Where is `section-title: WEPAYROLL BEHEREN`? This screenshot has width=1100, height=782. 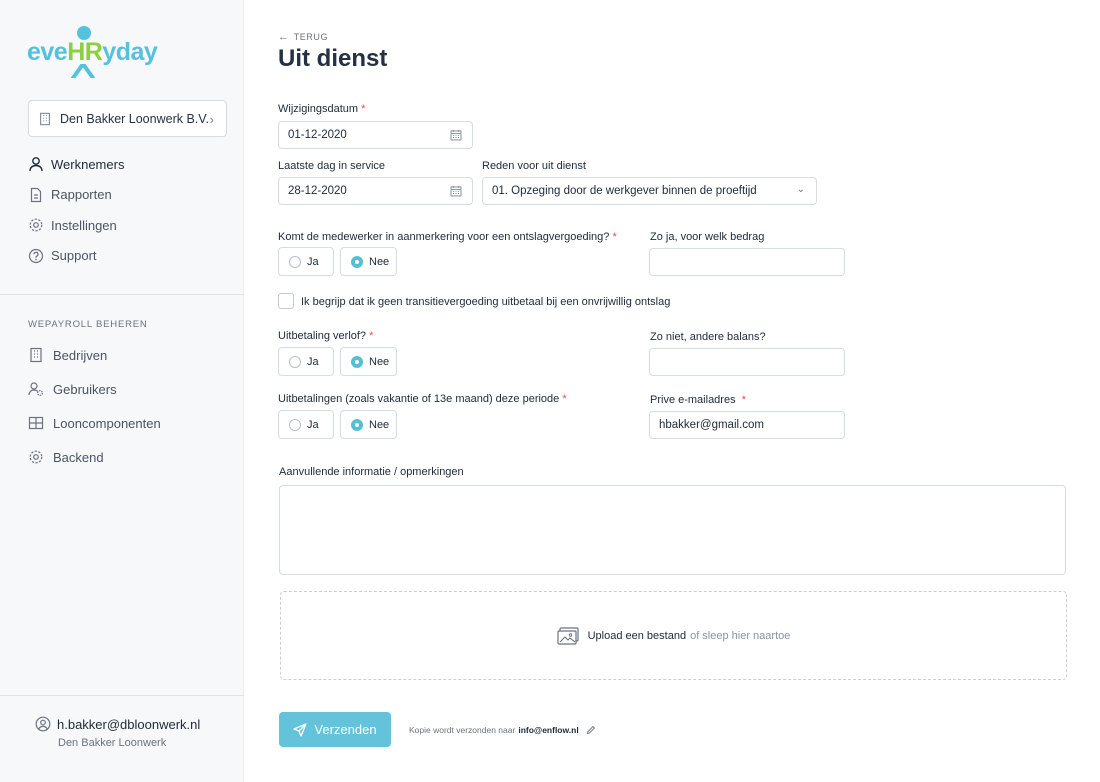
section-title: WEPAYROLL BEHEREN is located at coordinates (88, 324).